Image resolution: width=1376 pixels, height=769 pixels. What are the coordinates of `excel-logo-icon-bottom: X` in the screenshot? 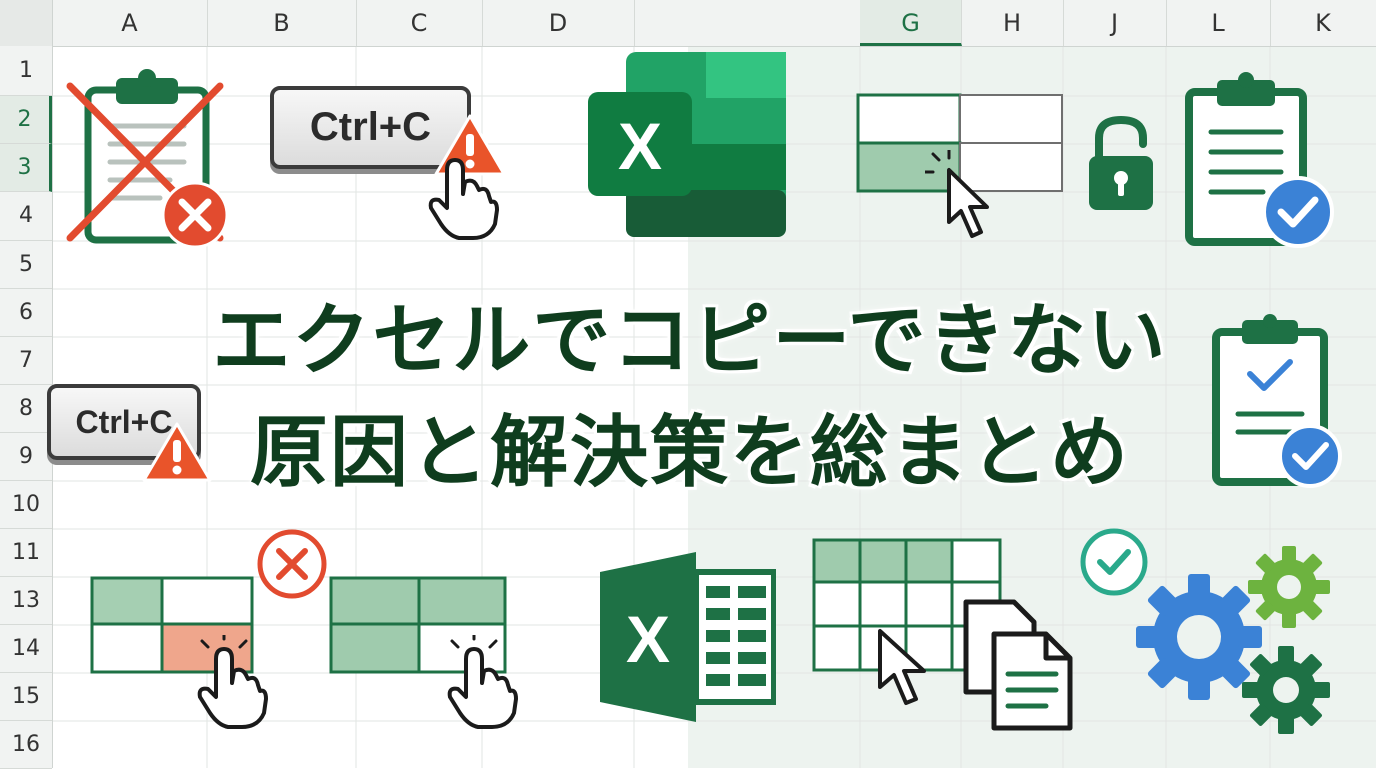 It's located at (688, 637).